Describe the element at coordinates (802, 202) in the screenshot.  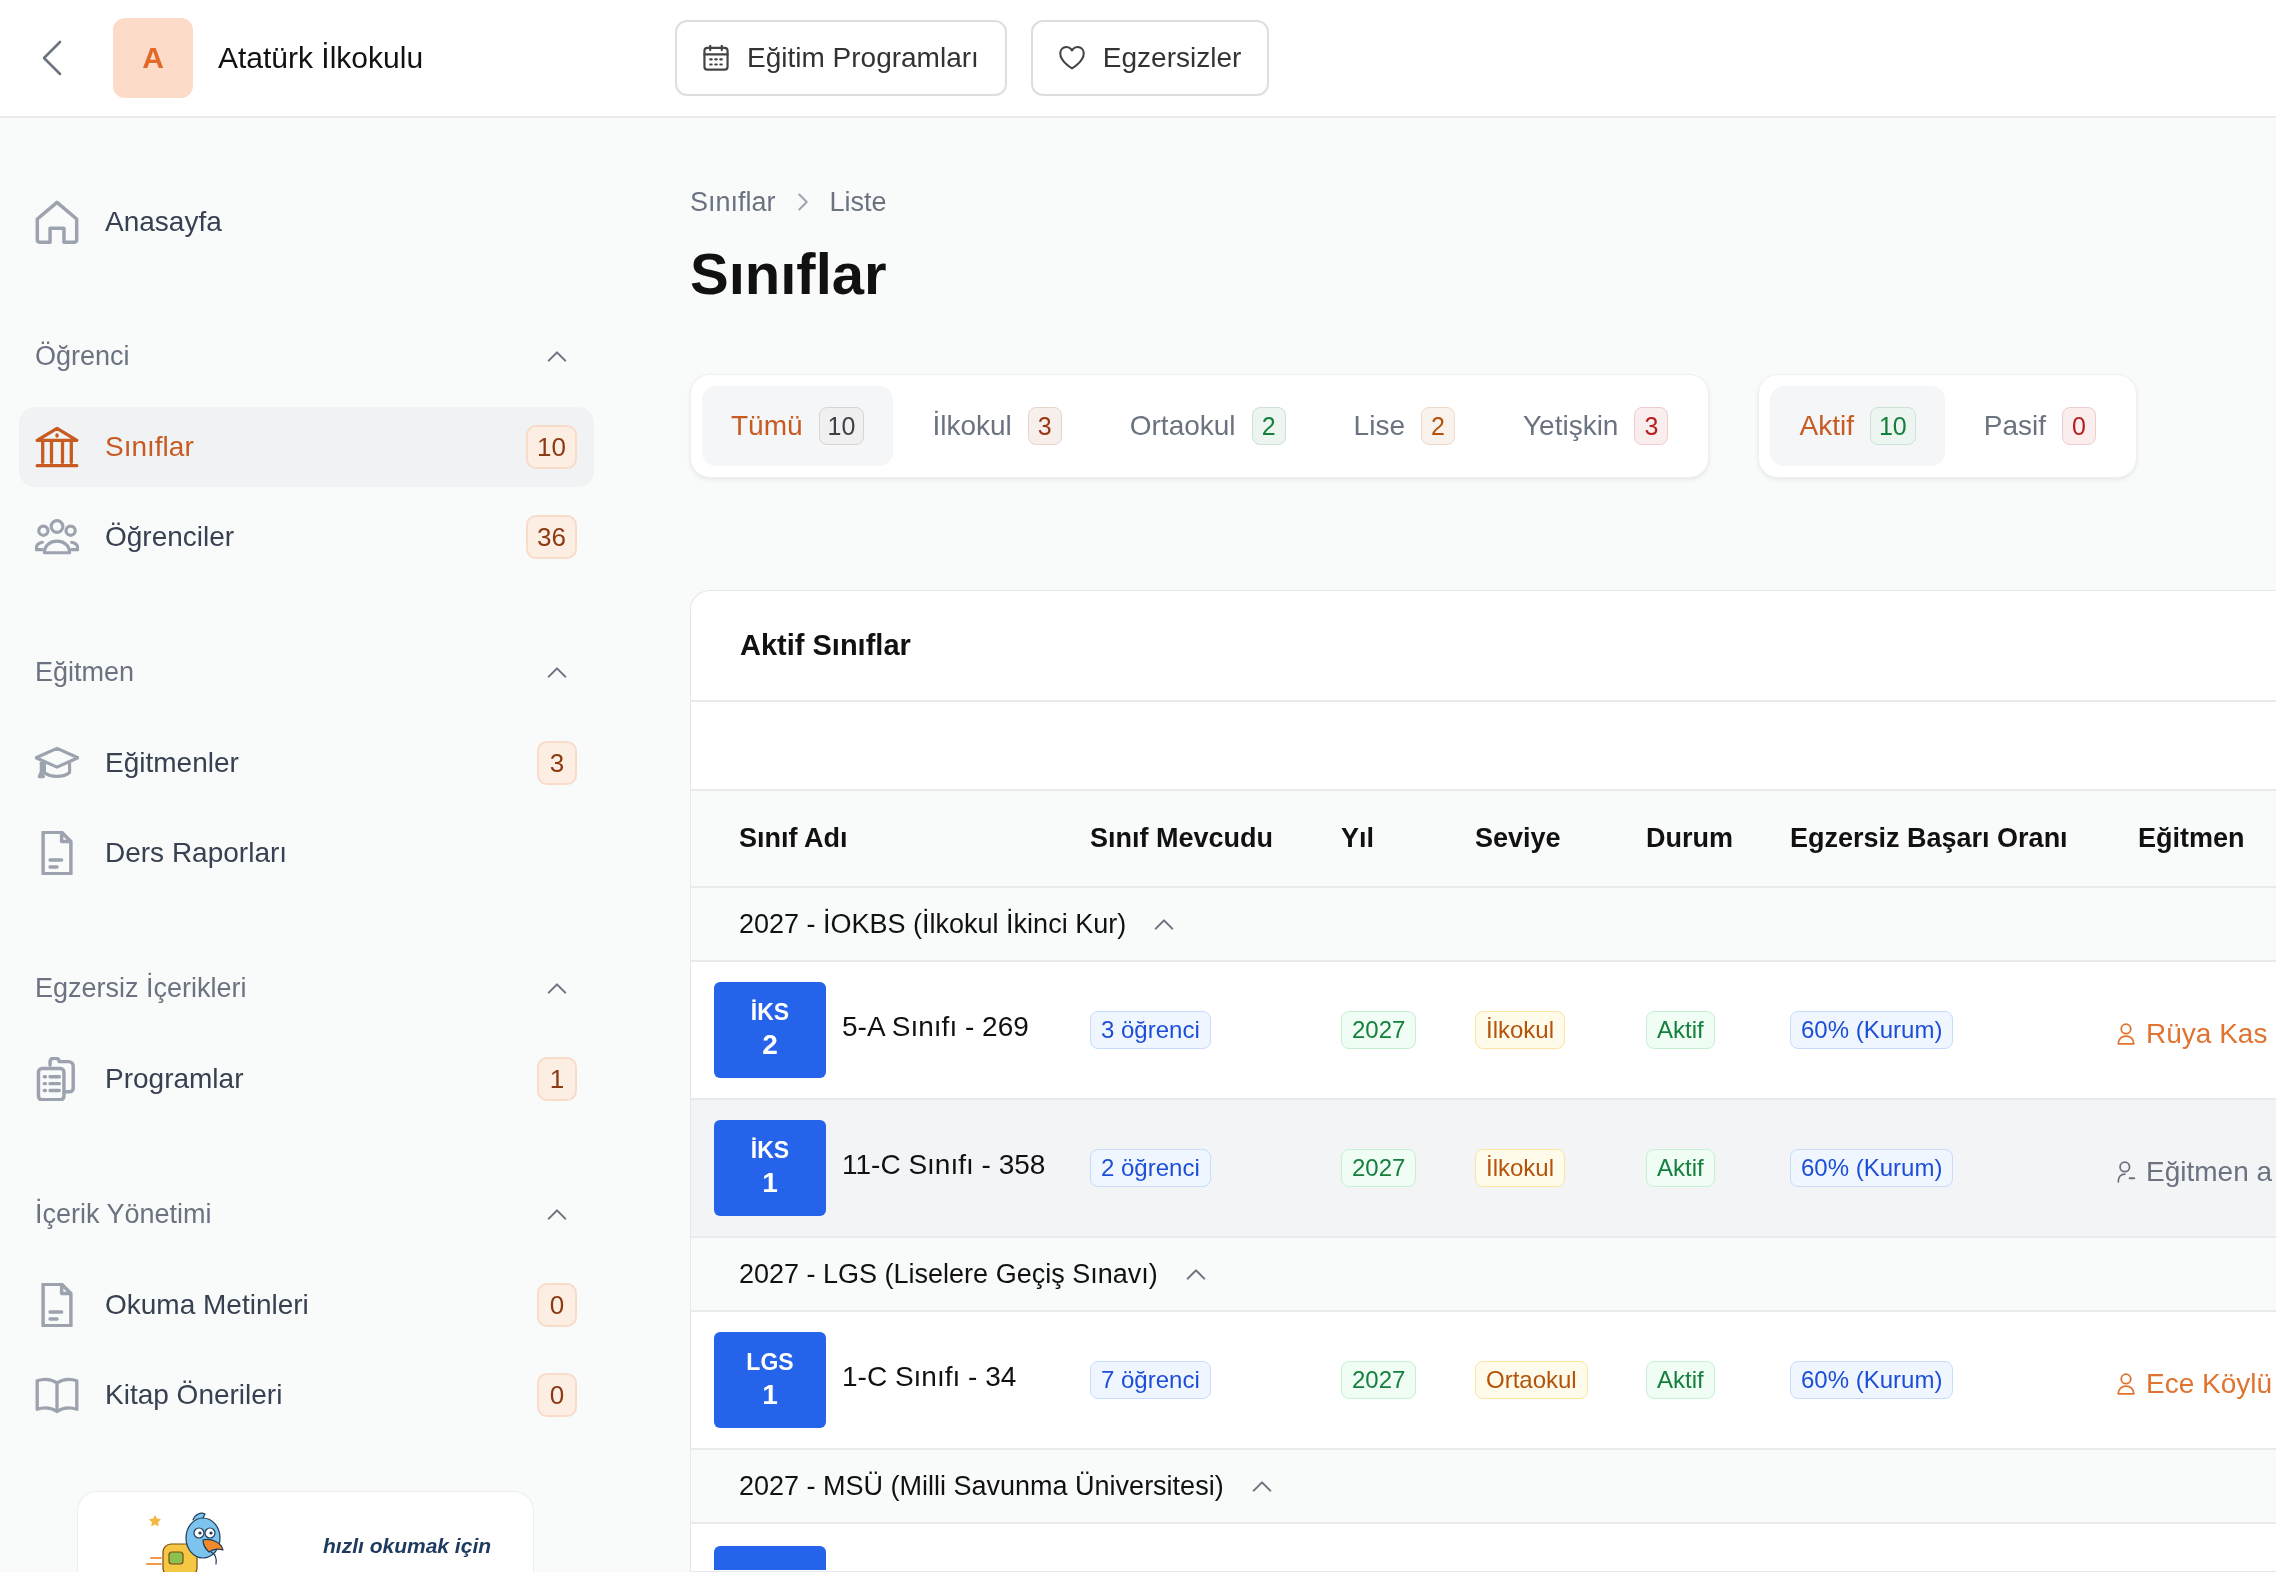
I see `chevron-right-icon` at that location.